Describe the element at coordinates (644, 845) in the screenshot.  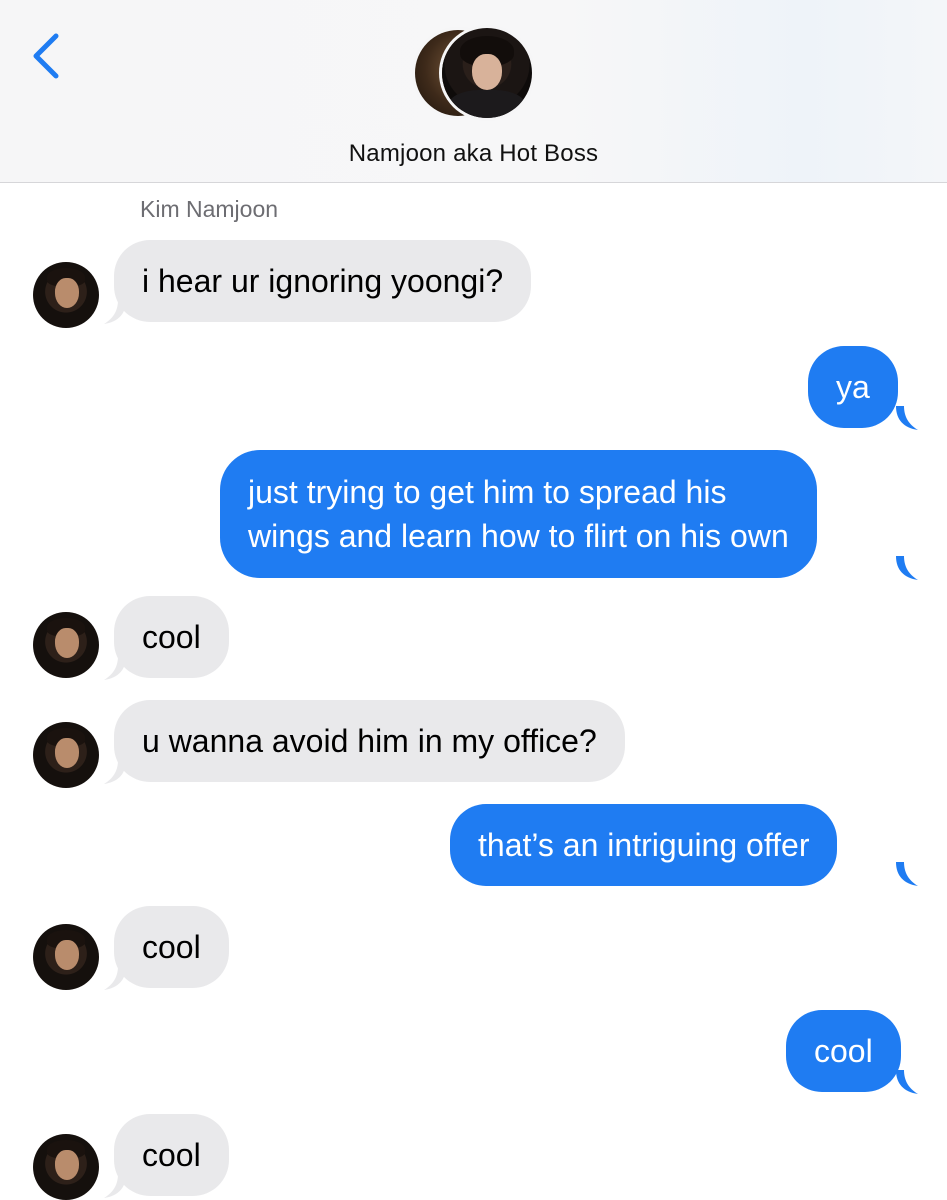
I see `message-bubble-outgoing: that’s an intriguing offer` at that location.